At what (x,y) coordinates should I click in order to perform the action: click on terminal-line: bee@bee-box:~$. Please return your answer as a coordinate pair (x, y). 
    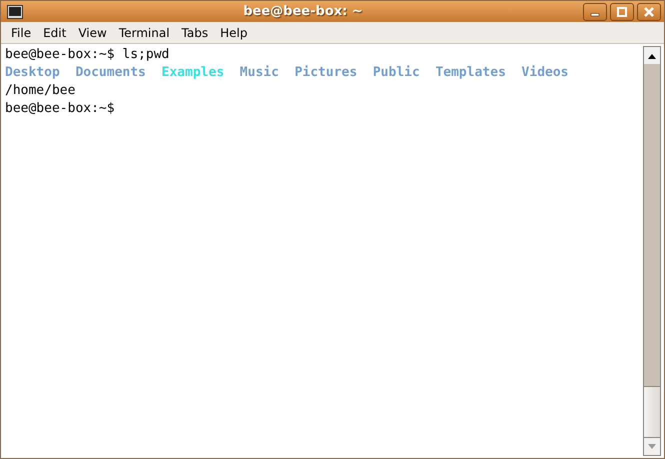
    Looking at the image, I should click on (60, 109).